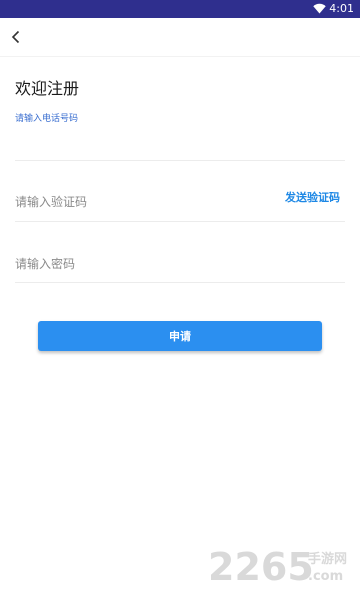 Image resolution: width=360 pixels, height=592 pixels. Describe the element at coordinates (312, 198) in the screenshot. I see `send-code-button: 发送验证码` at that location.